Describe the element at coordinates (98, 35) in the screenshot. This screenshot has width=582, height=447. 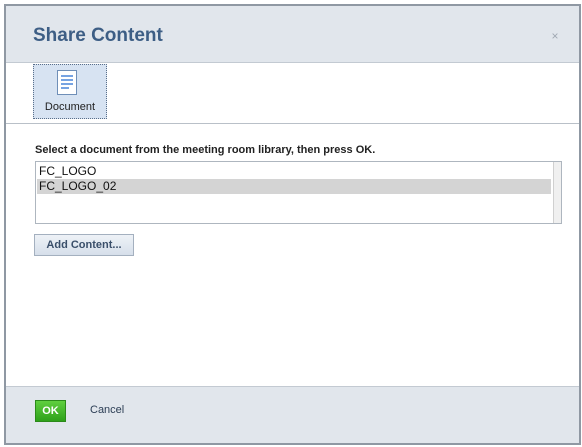
I see `dialog-title: Share Content` at that location.